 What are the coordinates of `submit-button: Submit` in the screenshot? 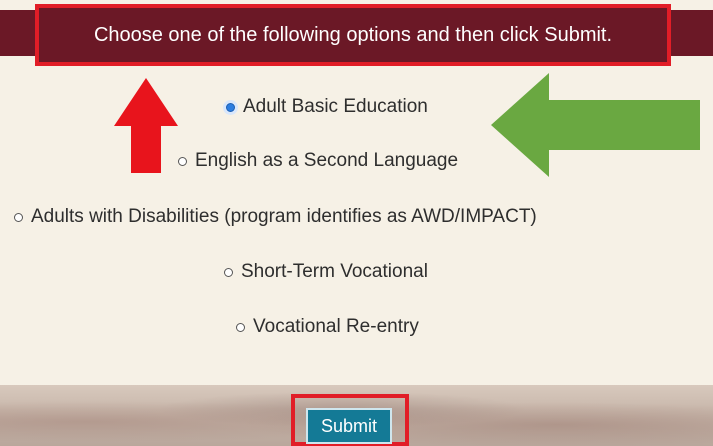 It's located at (349, 426).